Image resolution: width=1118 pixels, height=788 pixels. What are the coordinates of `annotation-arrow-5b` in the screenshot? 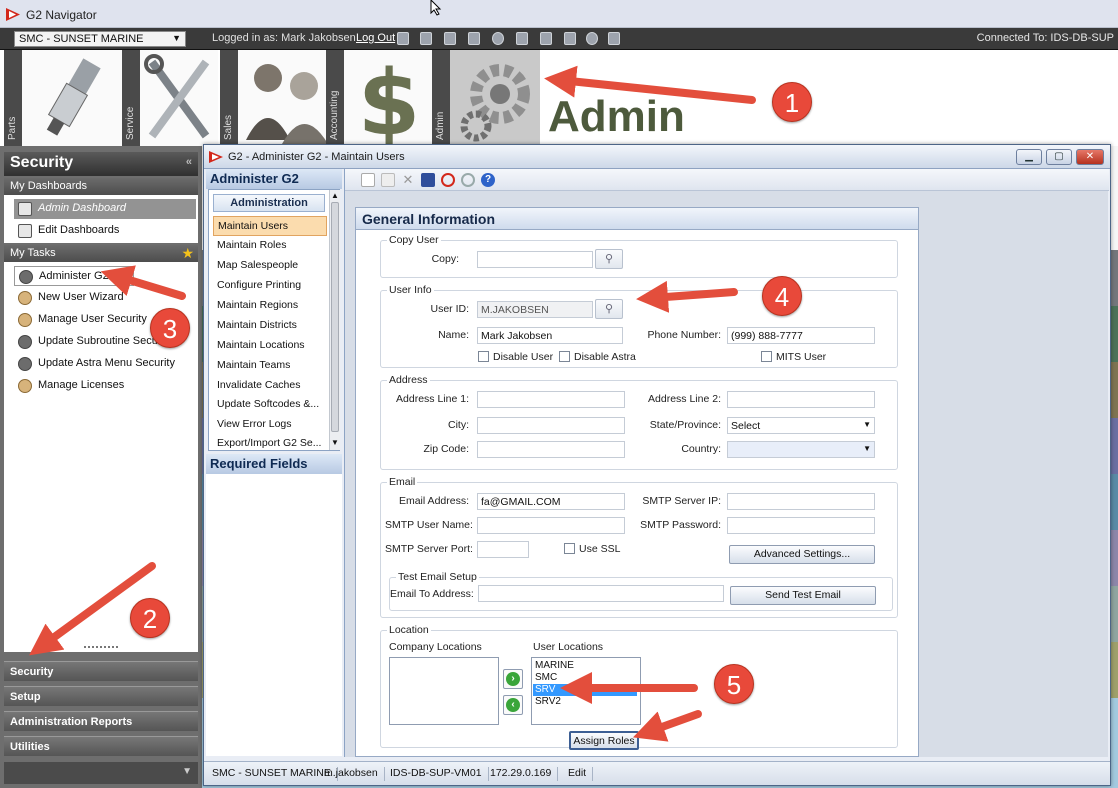 It's located at (667, 726).